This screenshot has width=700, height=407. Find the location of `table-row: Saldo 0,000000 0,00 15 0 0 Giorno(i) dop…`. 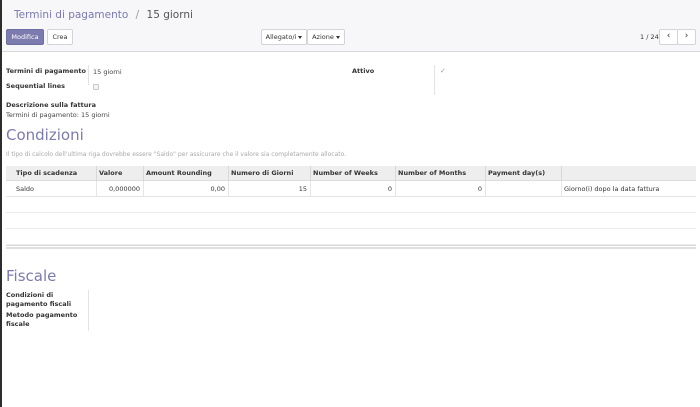

table-row: Saldo 0,000000 0,00 15 0 0 Giorno(i) dop… is located at coordinates (351, 189).